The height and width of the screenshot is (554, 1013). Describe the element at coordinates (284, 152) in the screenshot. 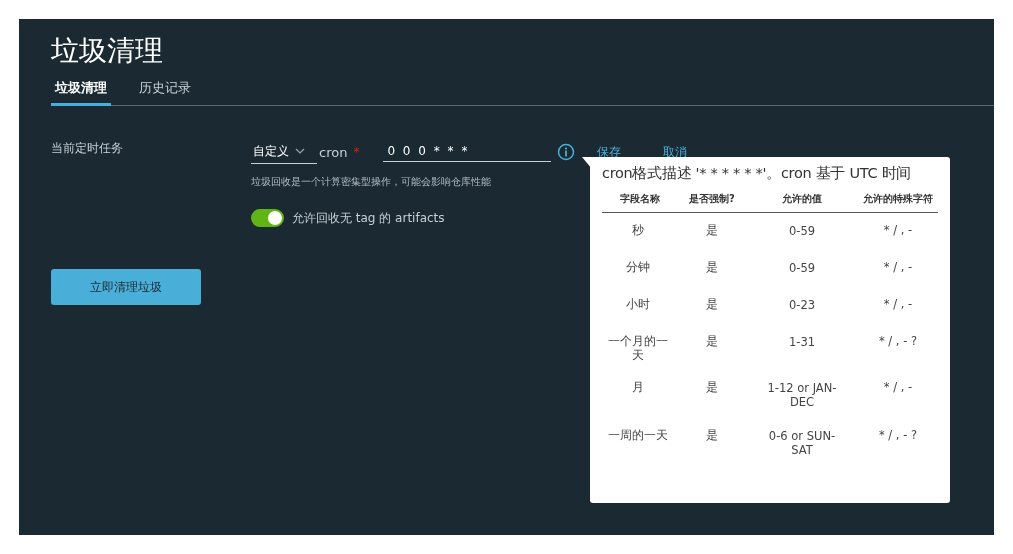

I see `mode-select: 自定义` at that location.